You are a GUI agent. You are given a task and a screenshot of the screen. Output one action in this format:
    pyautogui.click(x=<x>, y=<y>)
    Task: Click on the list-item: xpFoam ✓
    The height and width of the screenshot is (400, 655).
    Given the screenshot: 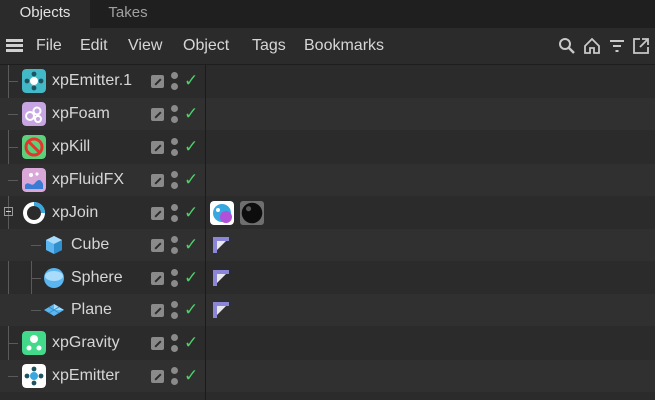 What is the action you would take?
    pyautogui.click(x=327, y=114)
    